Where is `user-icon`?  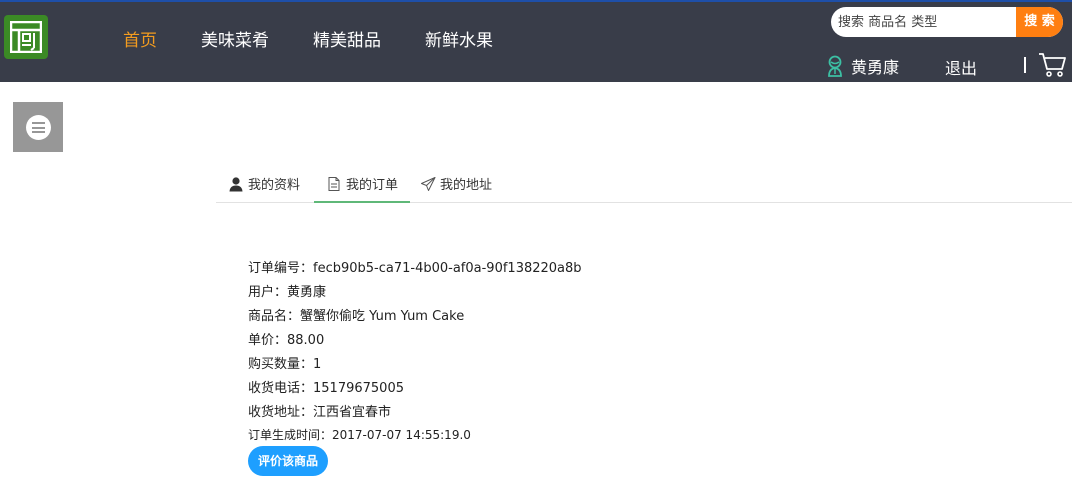
user-icon is located at coordinates (236, 183).